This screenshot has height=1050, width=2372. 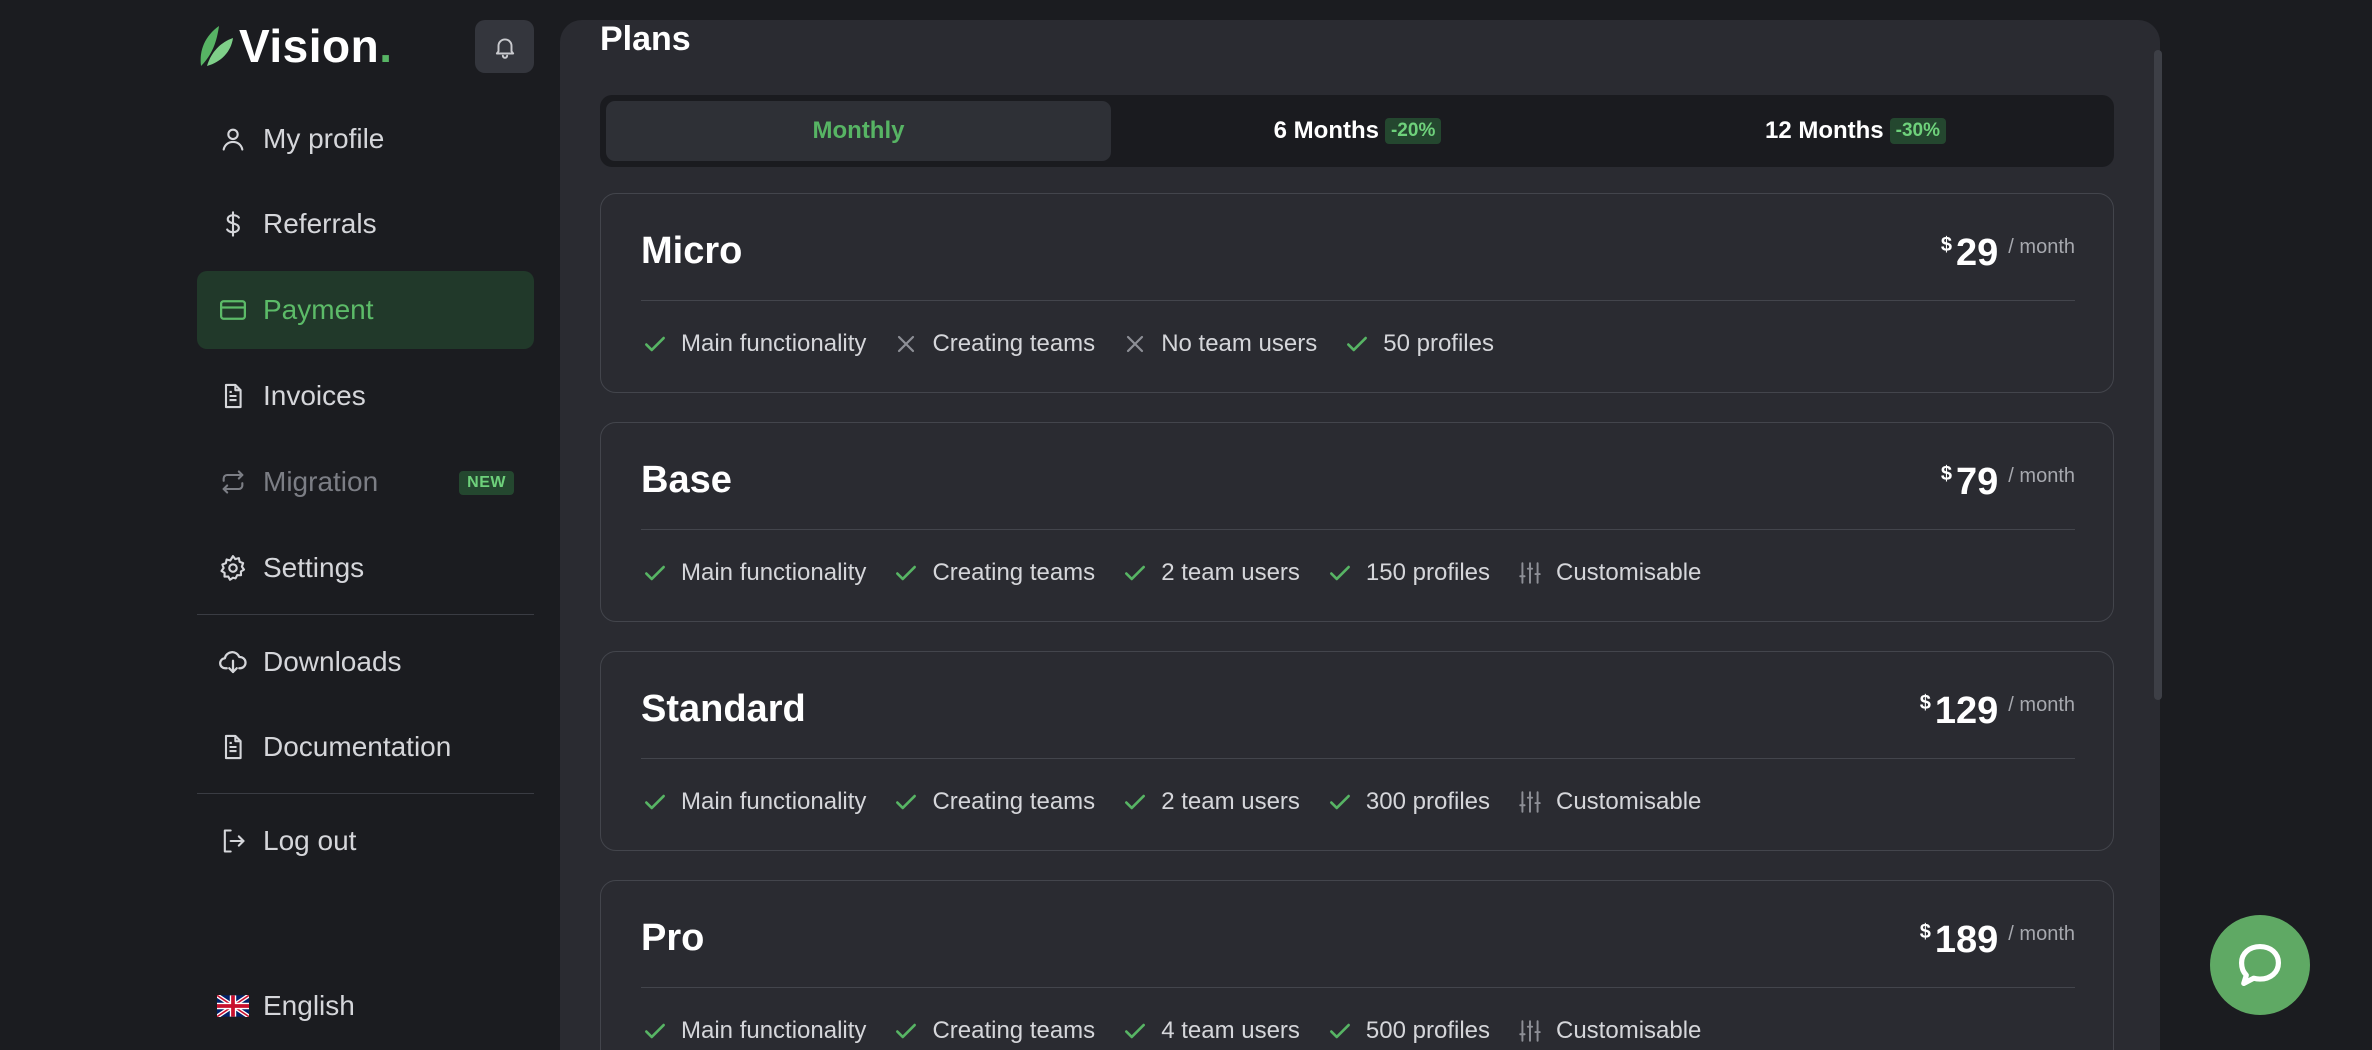 I want to click on tab-monthly: Monthly, so click(x=858, y=131).